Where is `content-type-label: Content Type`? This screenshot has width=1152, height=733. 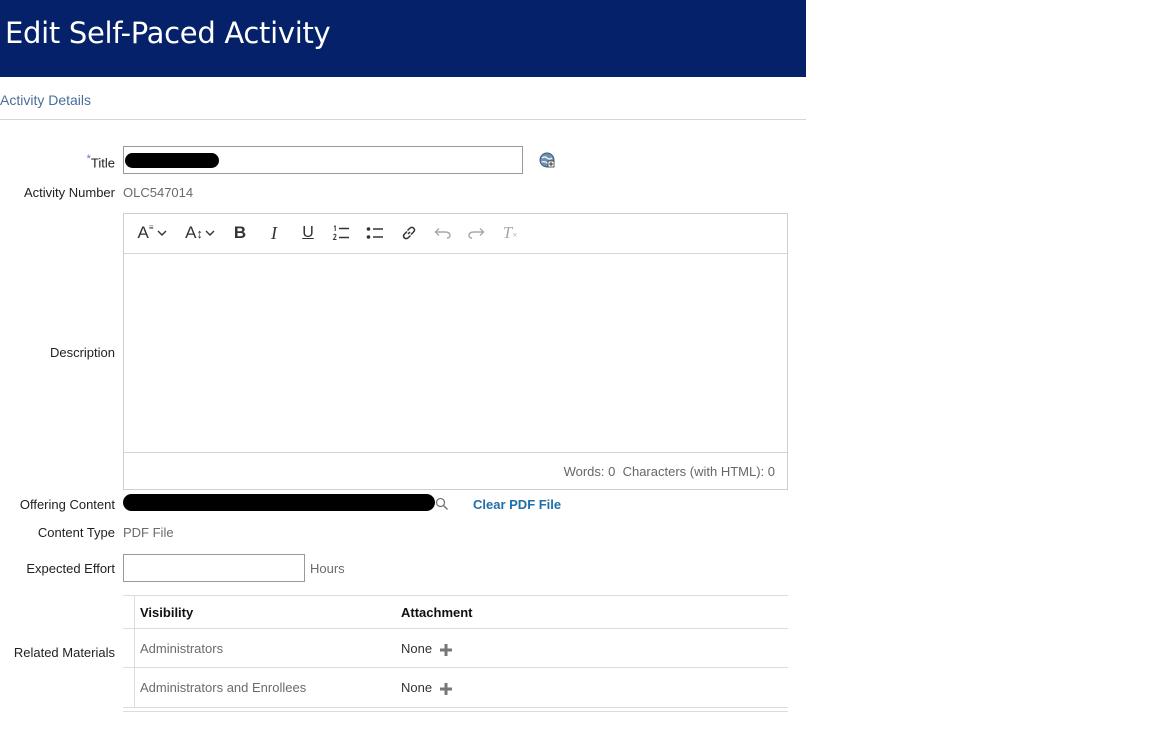
content-type-label: Content Type is located at coordinates (76, 532).